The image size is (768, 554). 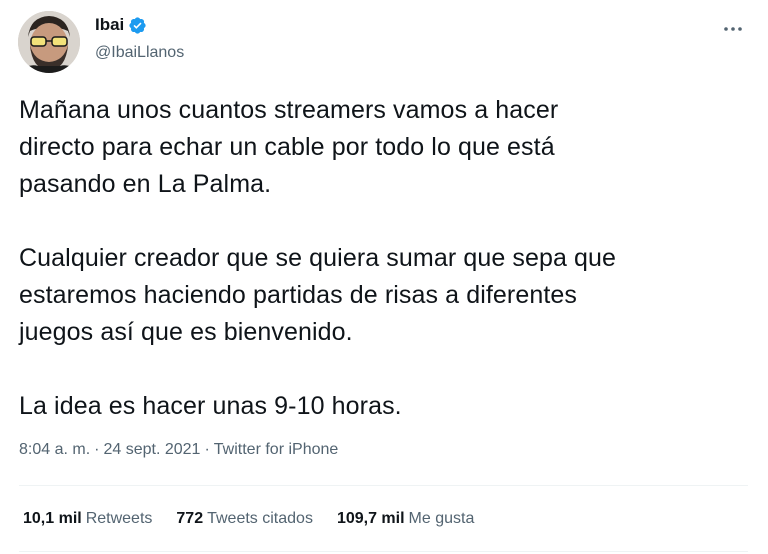 What do you see at coordinates (119, 518) in the screenshot?
I see `retweets-label: Retweets` at bounding box center [119, 518].